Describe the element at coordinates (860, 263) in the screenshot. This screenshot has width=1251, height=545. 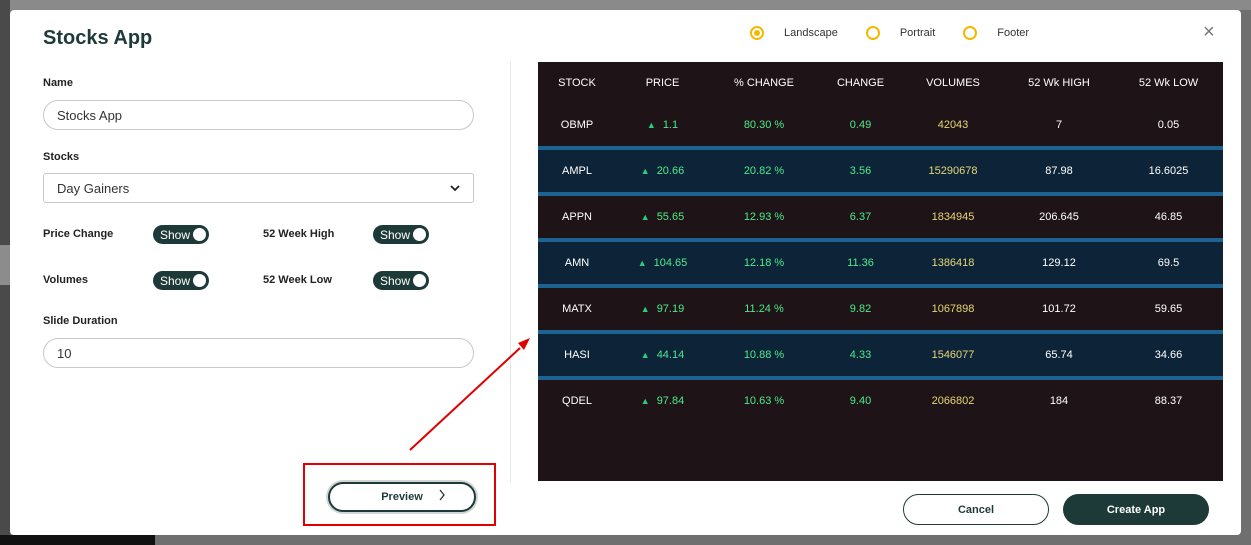
I see `table-cell-change: 11.36` at that location.